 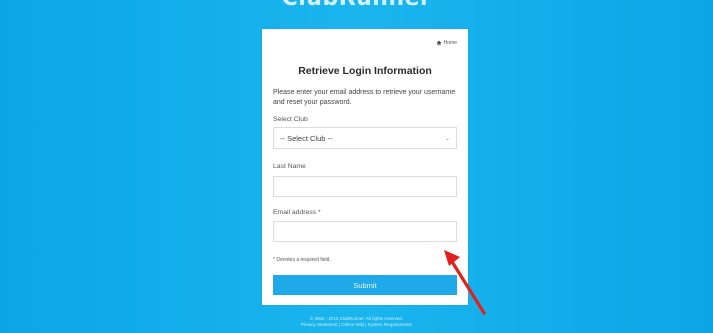 What do you see at coordinates (465, 282) in the screenshot?
I see `annotation-arrow-icon` at bounding box center [465, 282].